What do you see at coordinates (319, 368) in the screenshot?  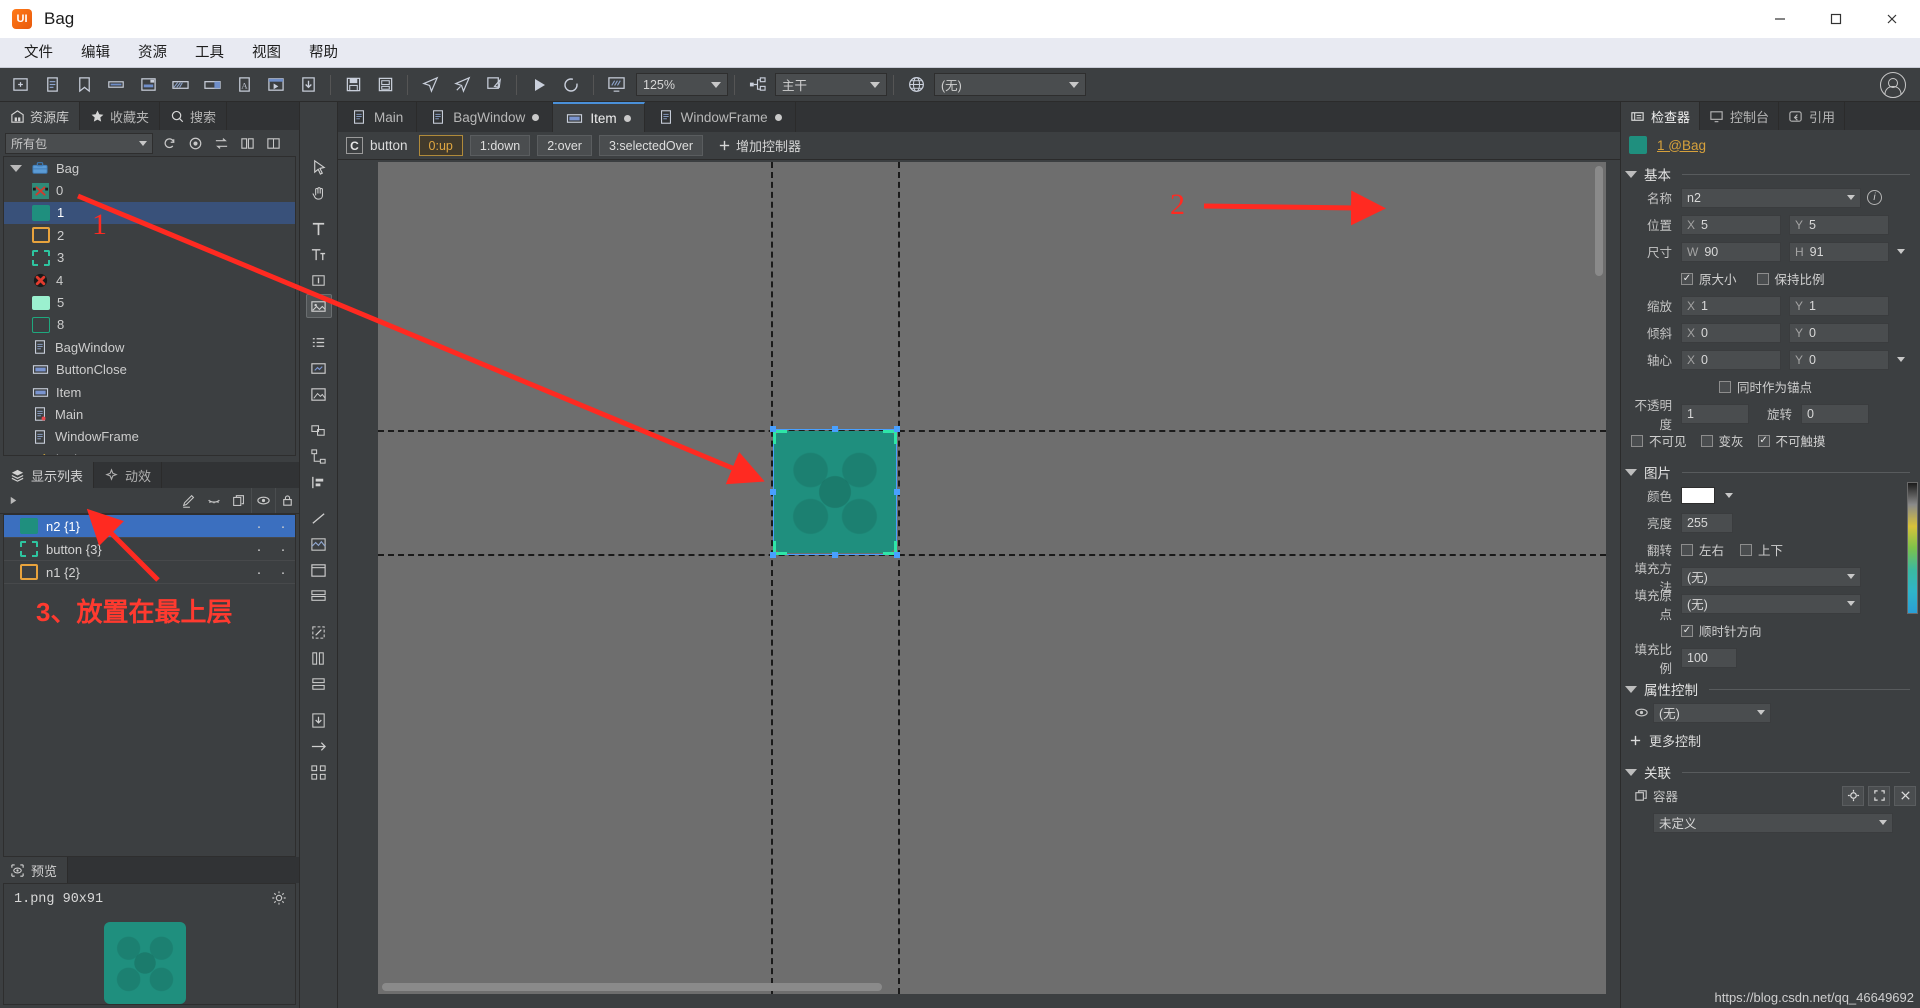 I see `loader-icon` at bounding box center [319, 368].